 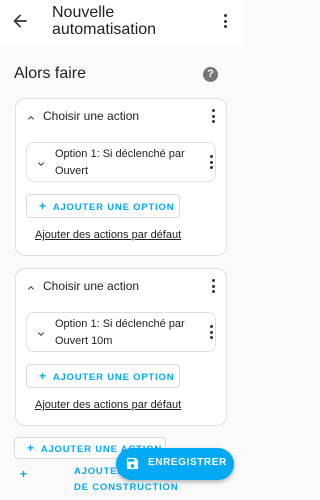 I want to click on page-title: Nouvelle automatisation, so click(x=104, y=21).